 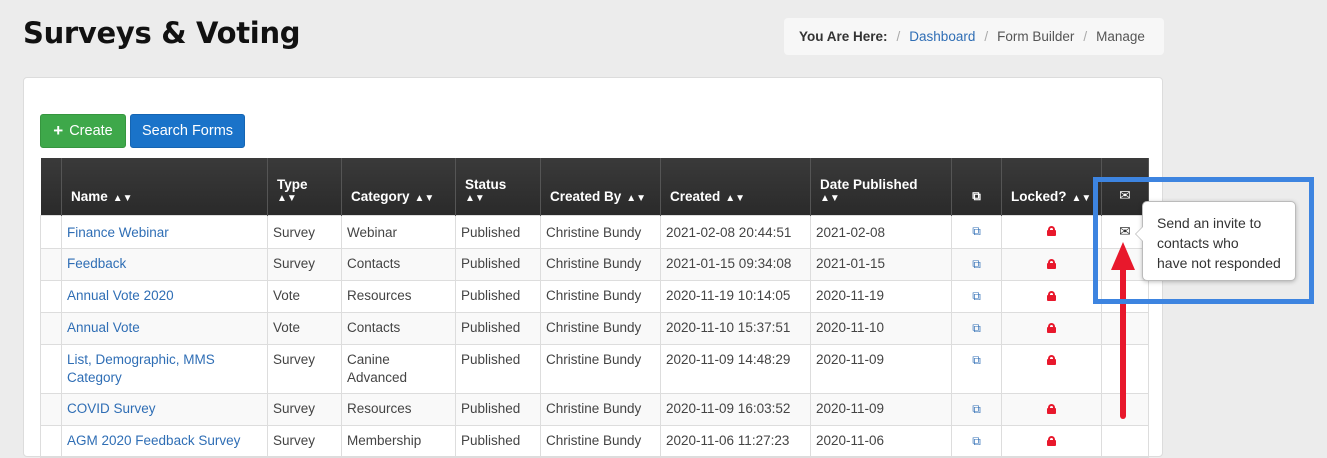 What do you see at coordinates (942, 36) in the screenshot?
I see `breadcrumb-dashboard-link: Dashboard` at bounding box center [942, 36].